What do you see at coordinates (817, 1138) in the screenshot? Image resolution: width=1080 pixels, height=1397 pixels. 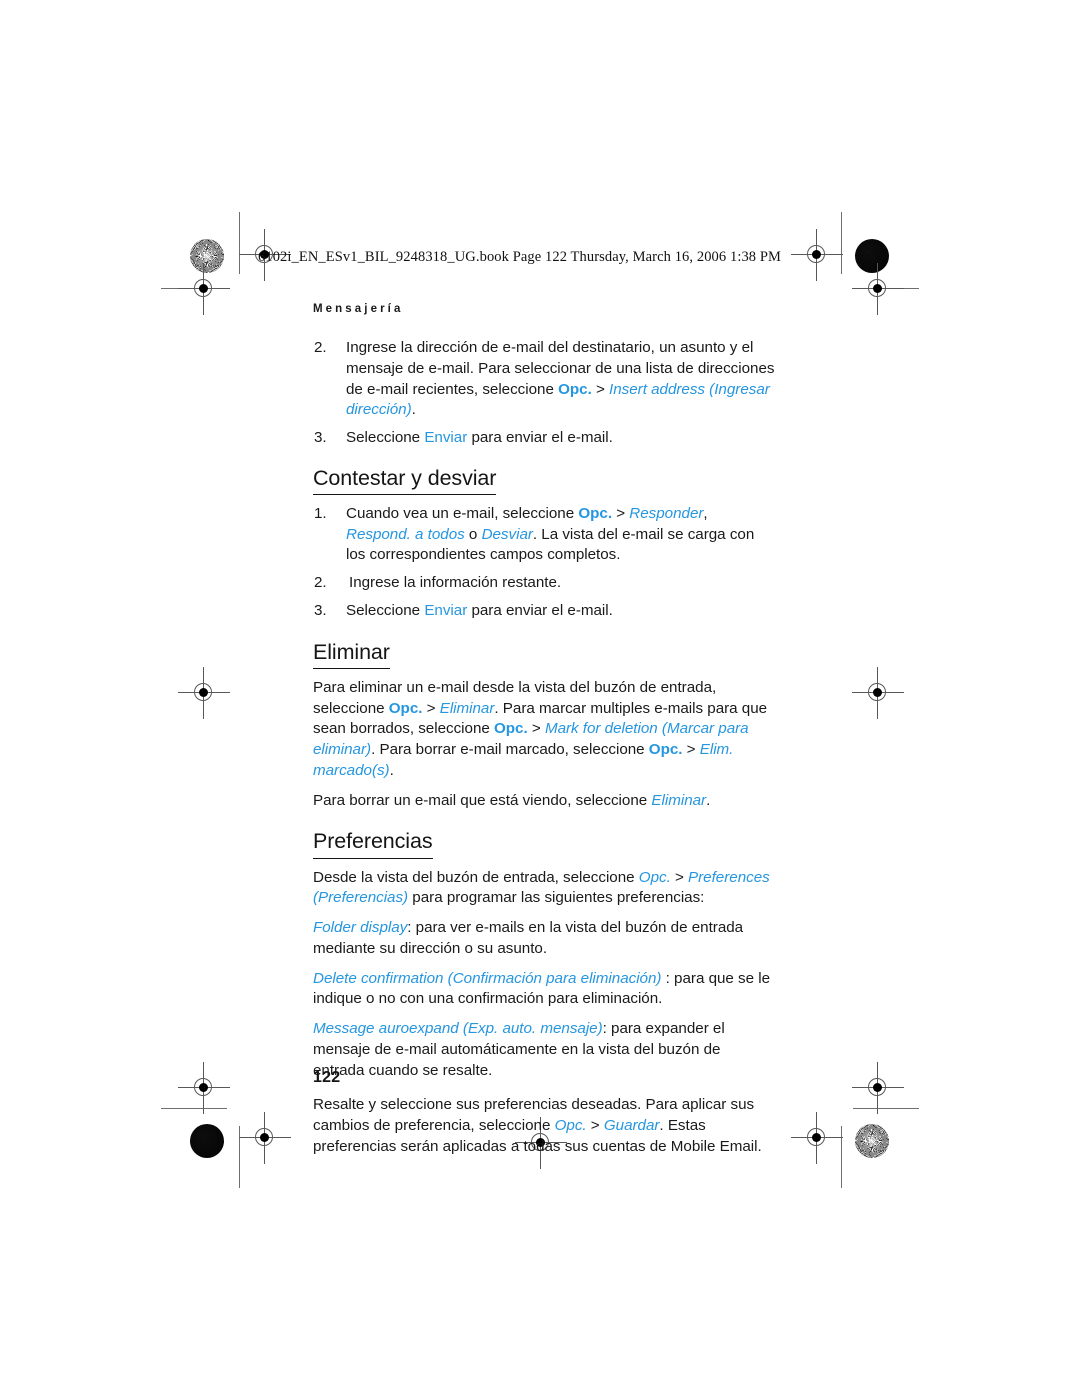 I see `registration-mark-bottom-inner-right` at bounding box center [817, 1138].